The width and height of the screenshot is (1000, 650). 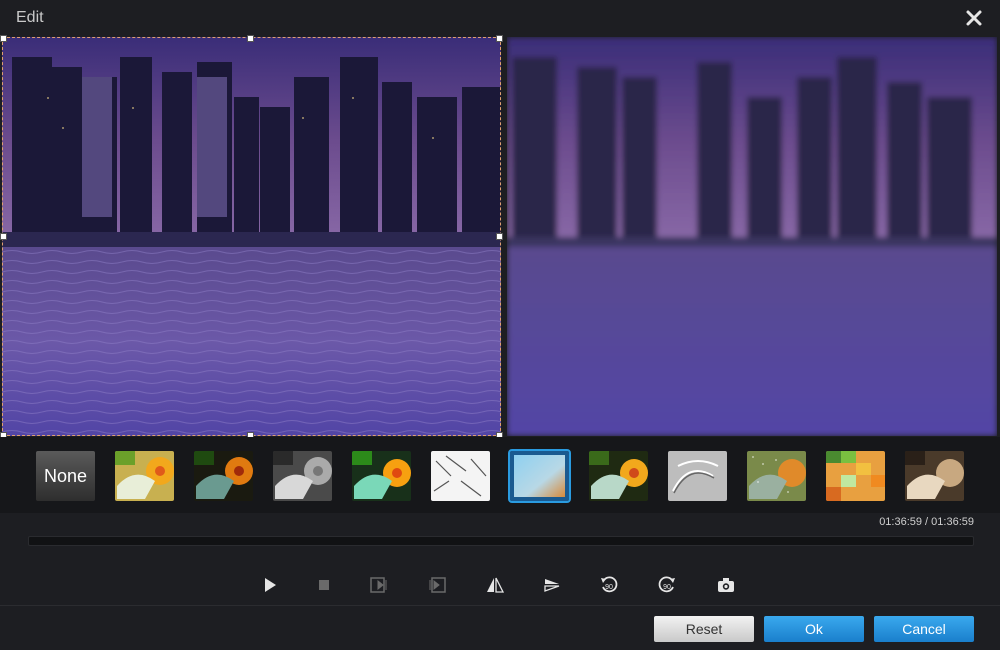 What do you see at coordinates (65, 476) in the screenshot?
I see `filter-none: None` at bounding box center [65, 476].